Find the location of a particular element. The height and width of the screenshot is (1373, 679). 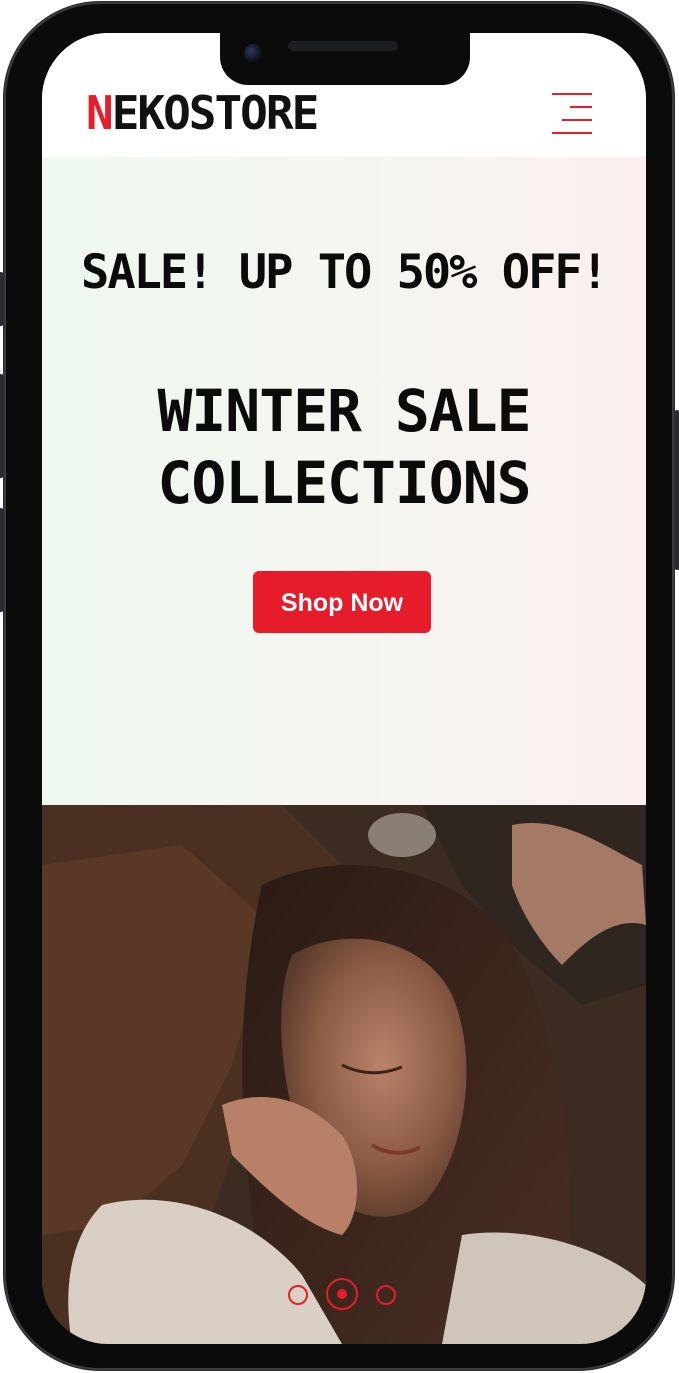

carousel-dot-2-active is located at coordinates (342, 1294).